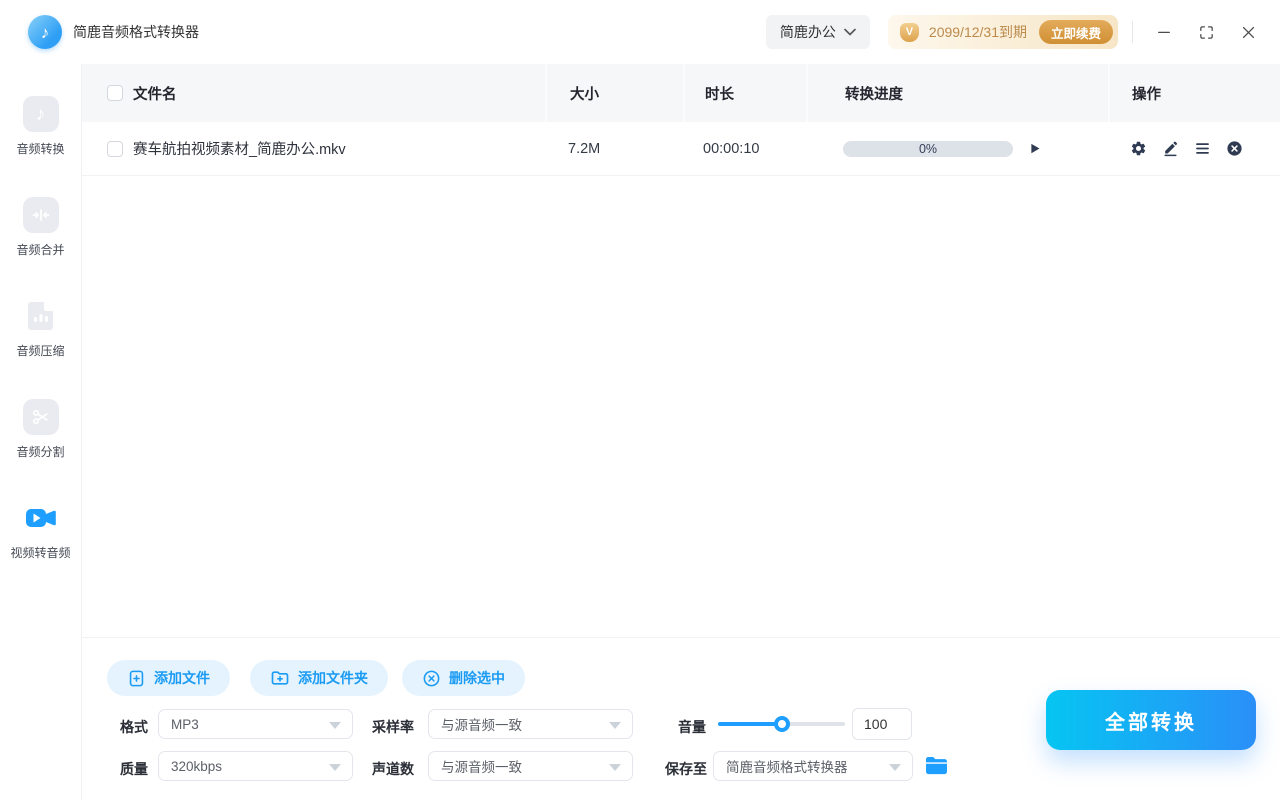 The image size is (1280, 800). I want to click on sidebar-item-video-to-audio: 视频转音频, so click(41, 530).